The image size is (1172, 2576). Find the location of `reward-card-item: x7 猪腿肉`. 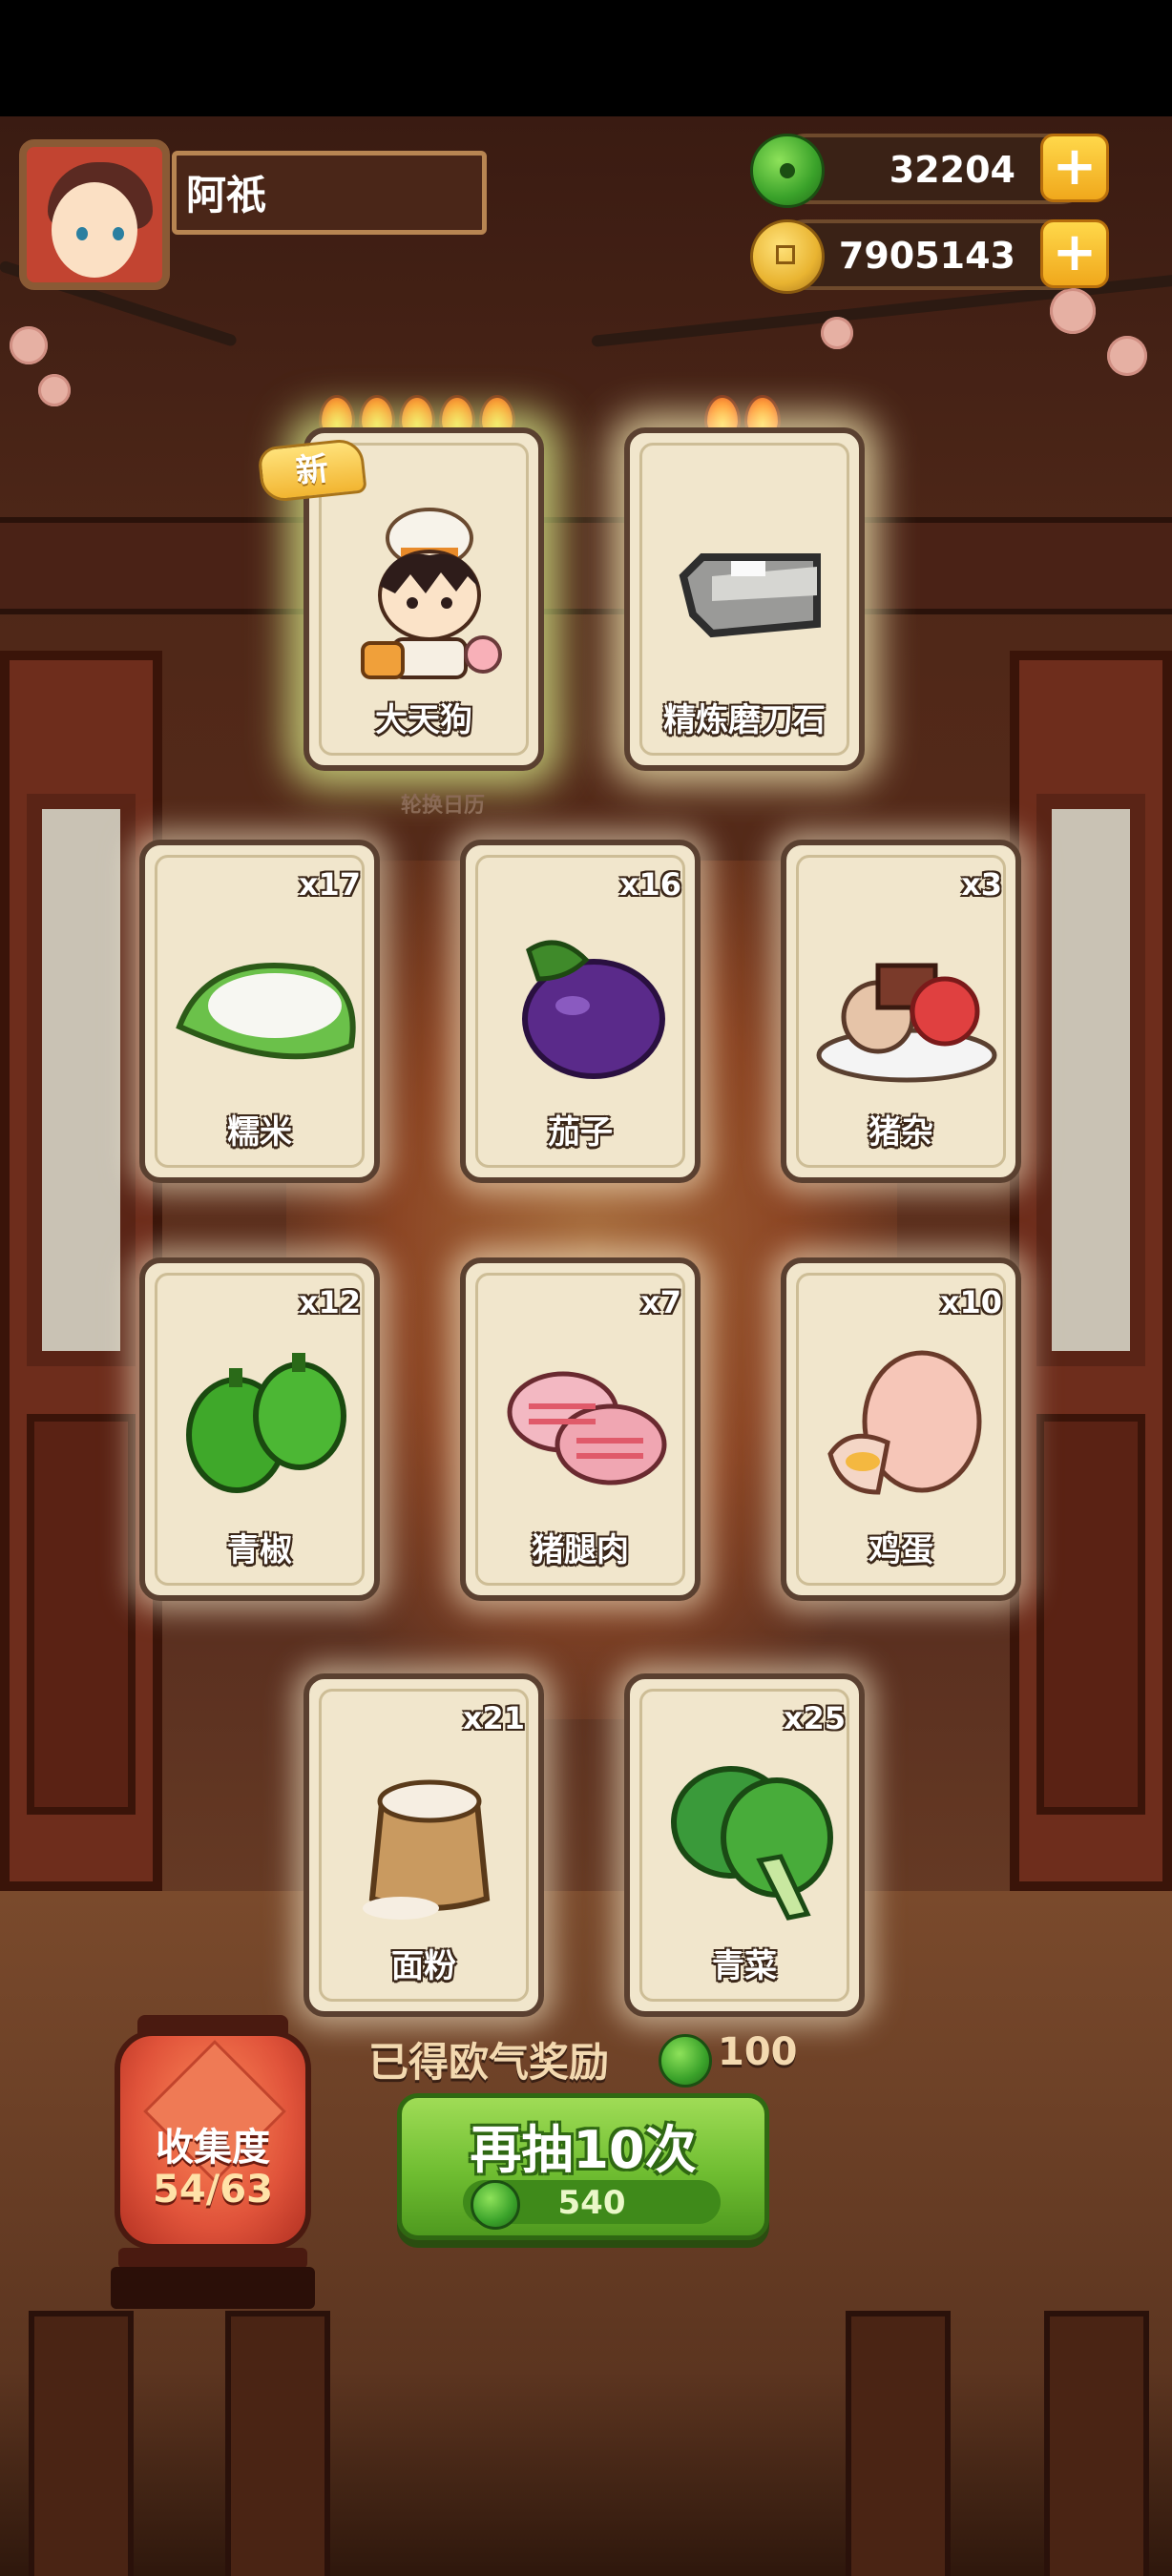

reward-card-item: x7 猪腿肉 is located at coordinates (580, 1429).